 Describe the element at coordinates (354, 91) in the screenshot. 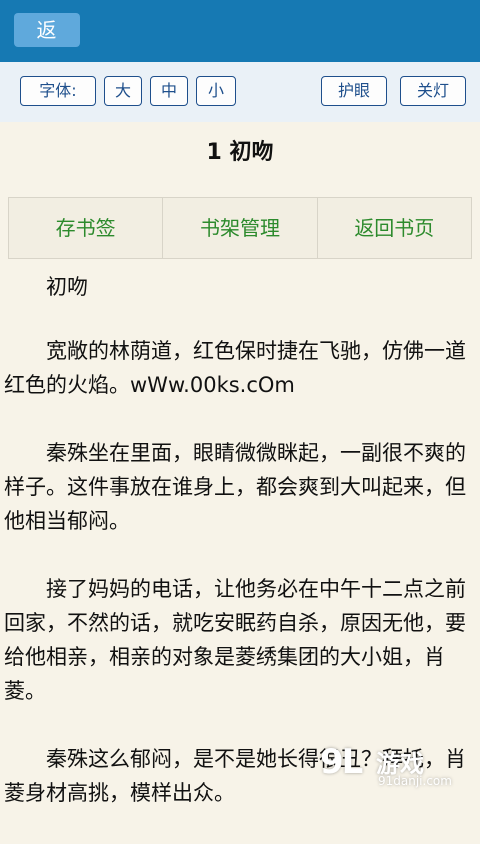

I see `eye-care-button: 护眼` at that location.